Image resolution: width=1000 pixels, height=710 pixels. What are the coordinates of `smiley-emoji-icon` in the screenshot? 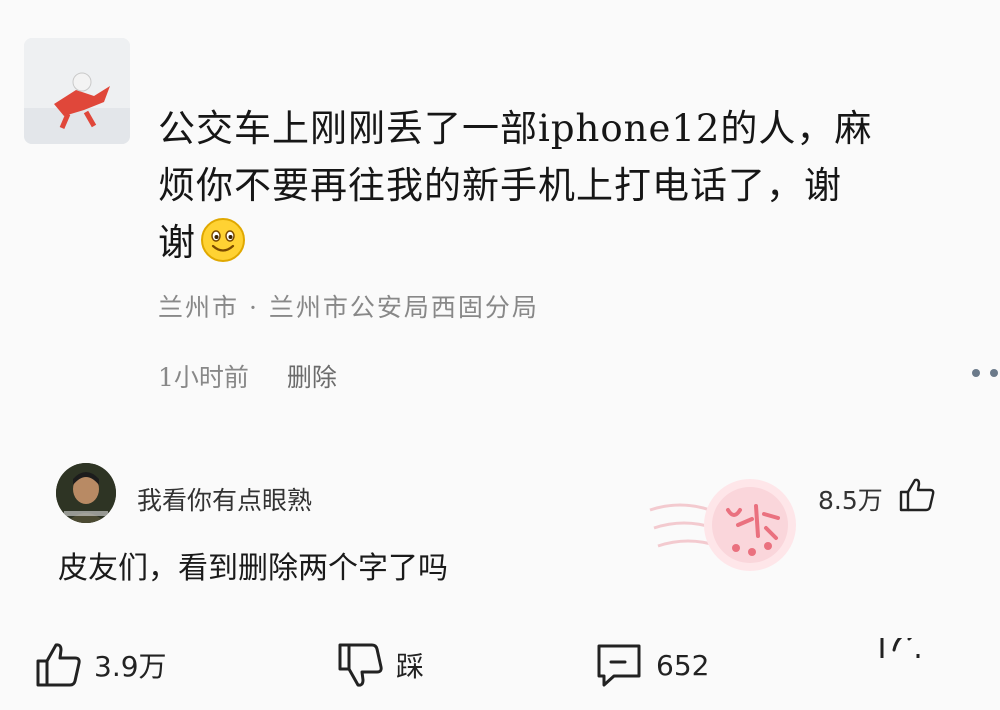 It's located at (223, 240).